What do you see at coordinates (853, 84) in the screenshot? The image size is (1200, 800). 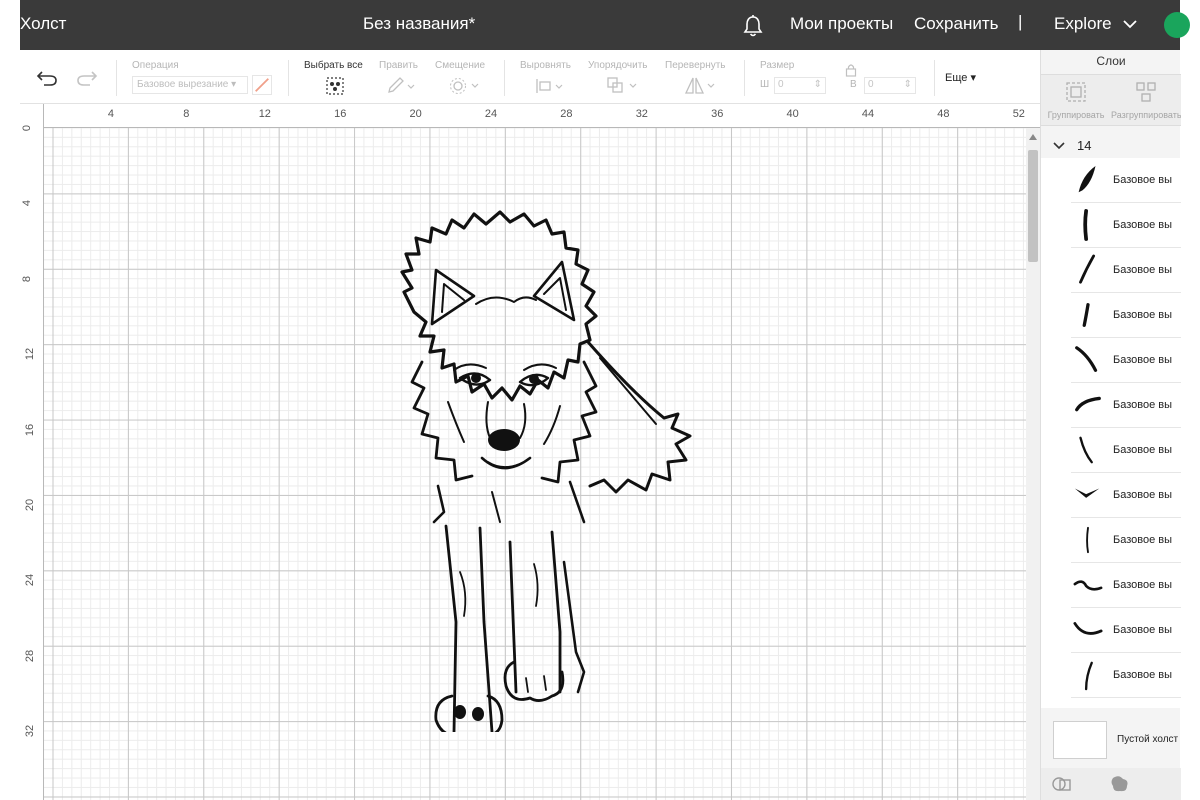 I see `height-letter: В` at bounding box center [853, 84].